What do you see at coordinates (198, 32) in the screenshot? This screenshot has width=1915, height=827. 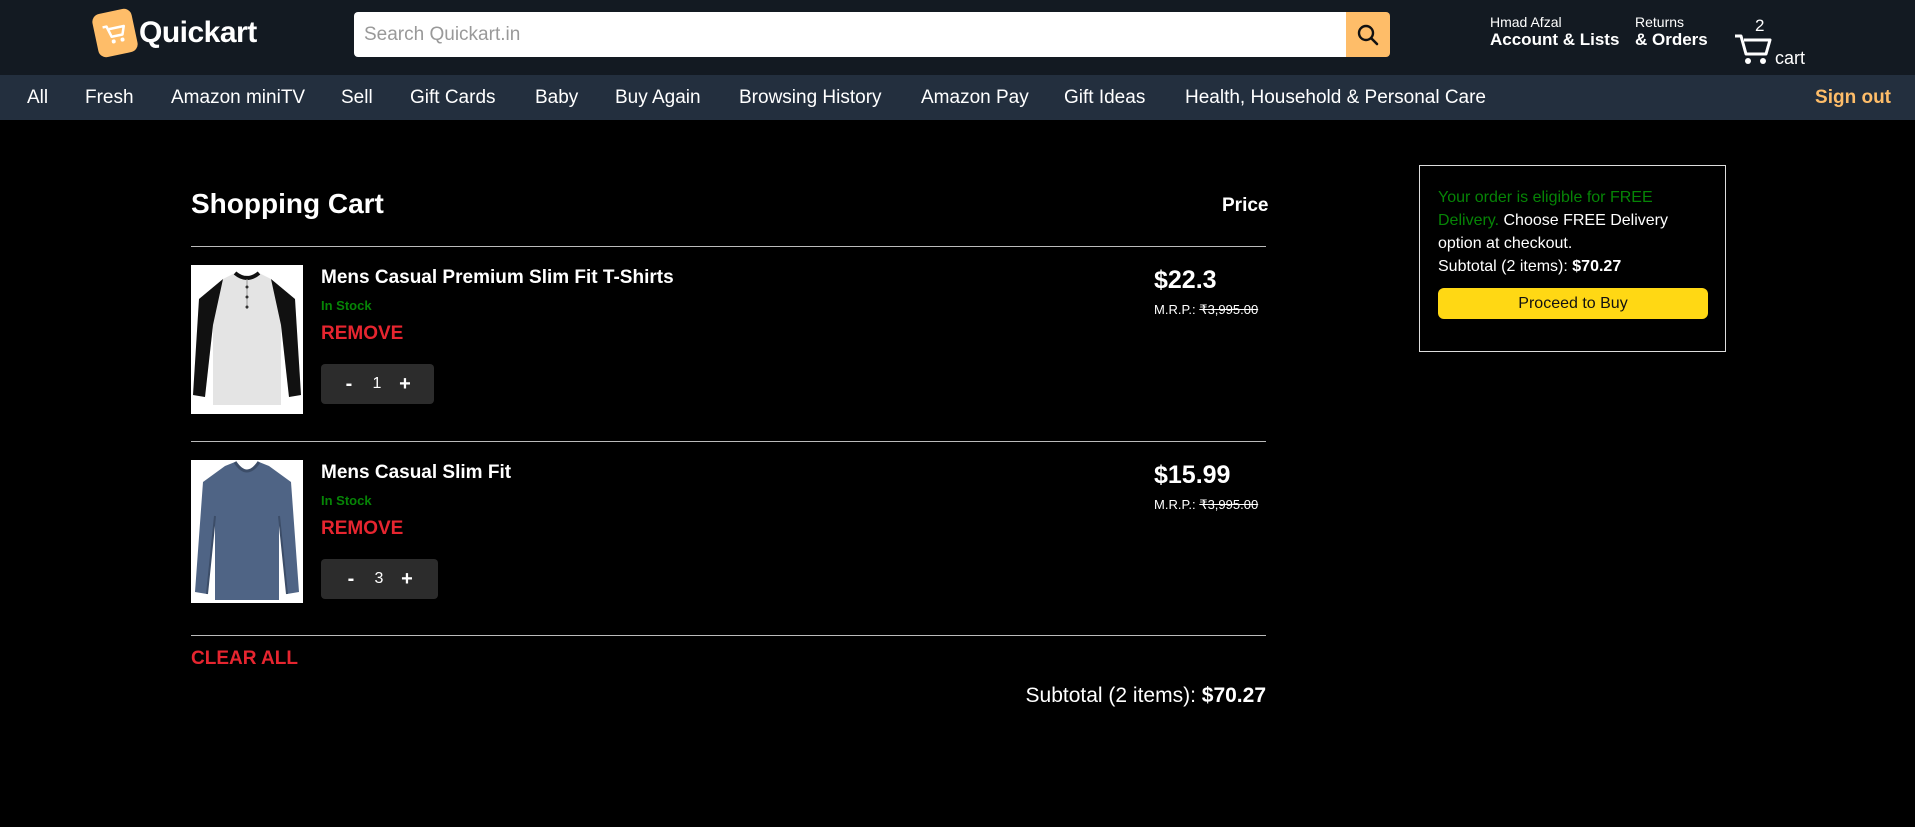 I see `logo-text: Quickart` at bounding box center [198, 32].